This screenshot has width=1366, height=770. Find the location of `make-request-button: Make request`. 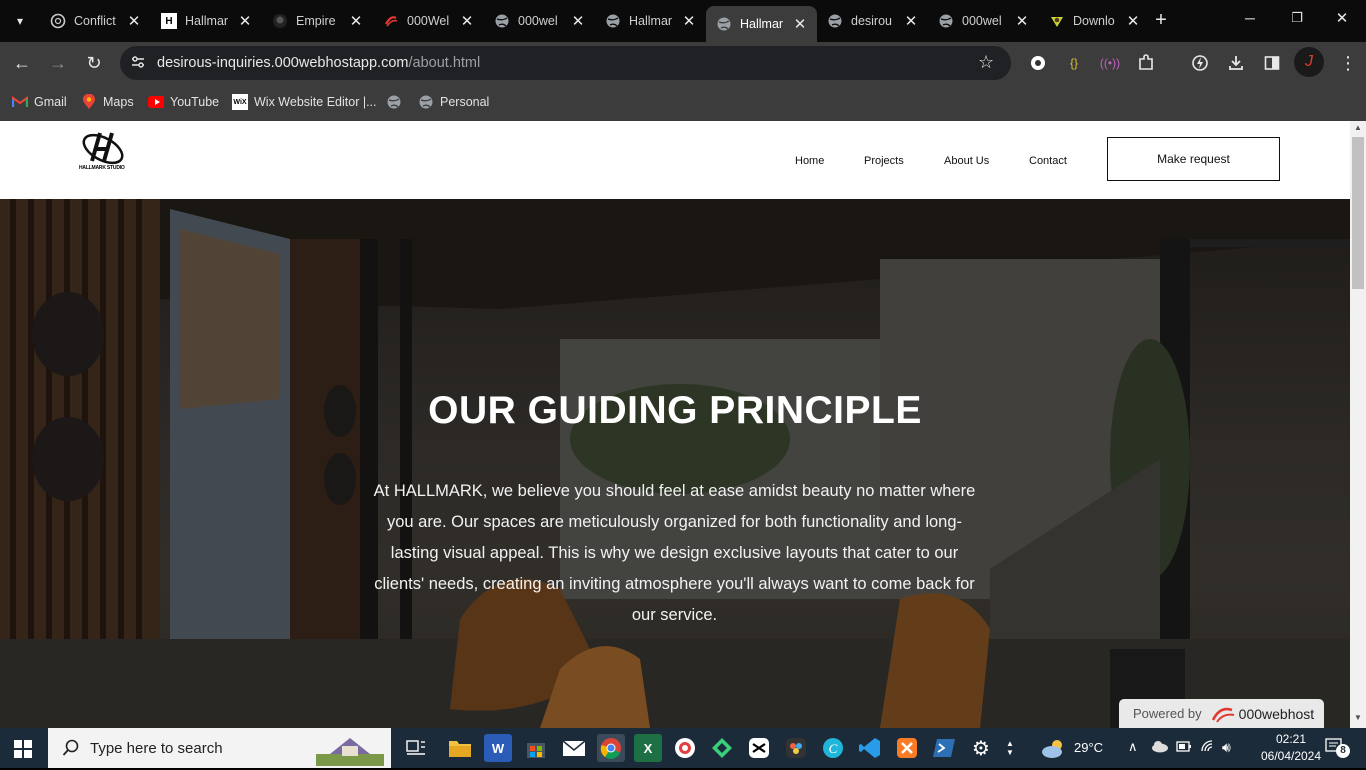

make-request-button: Make request is located at coordinates (1193, 159).